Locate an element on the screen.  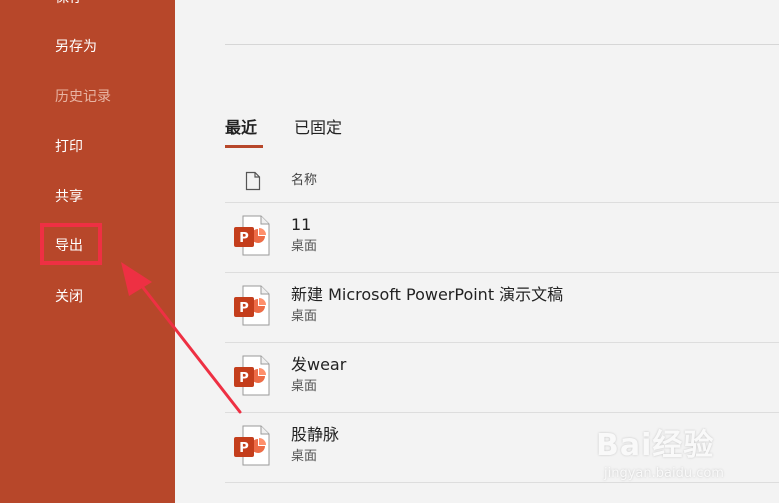
file-name: 发wear is located at coordinates (319, 364).